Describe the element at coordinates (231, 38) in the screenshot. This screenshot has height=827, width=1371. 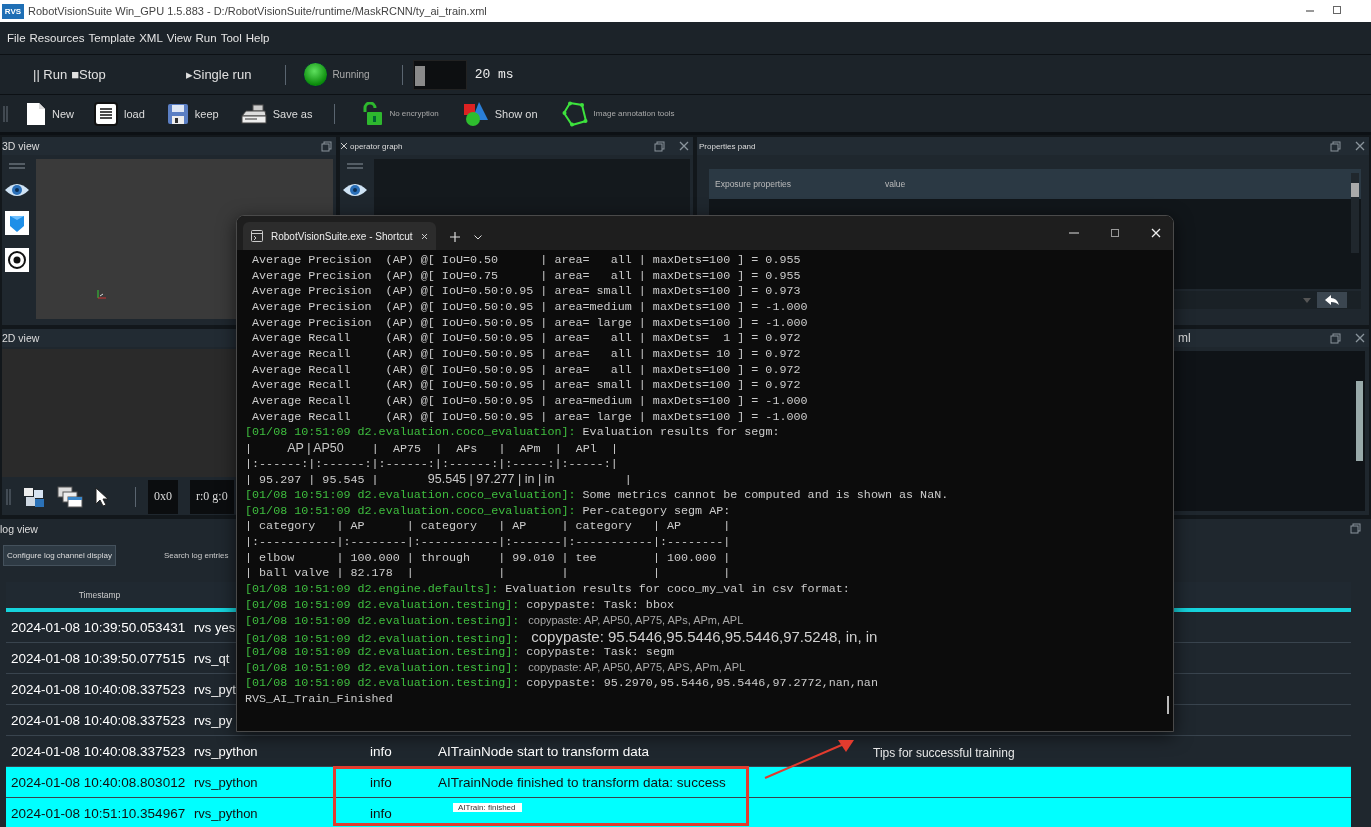
I see `menu-item: Tool` at that location.